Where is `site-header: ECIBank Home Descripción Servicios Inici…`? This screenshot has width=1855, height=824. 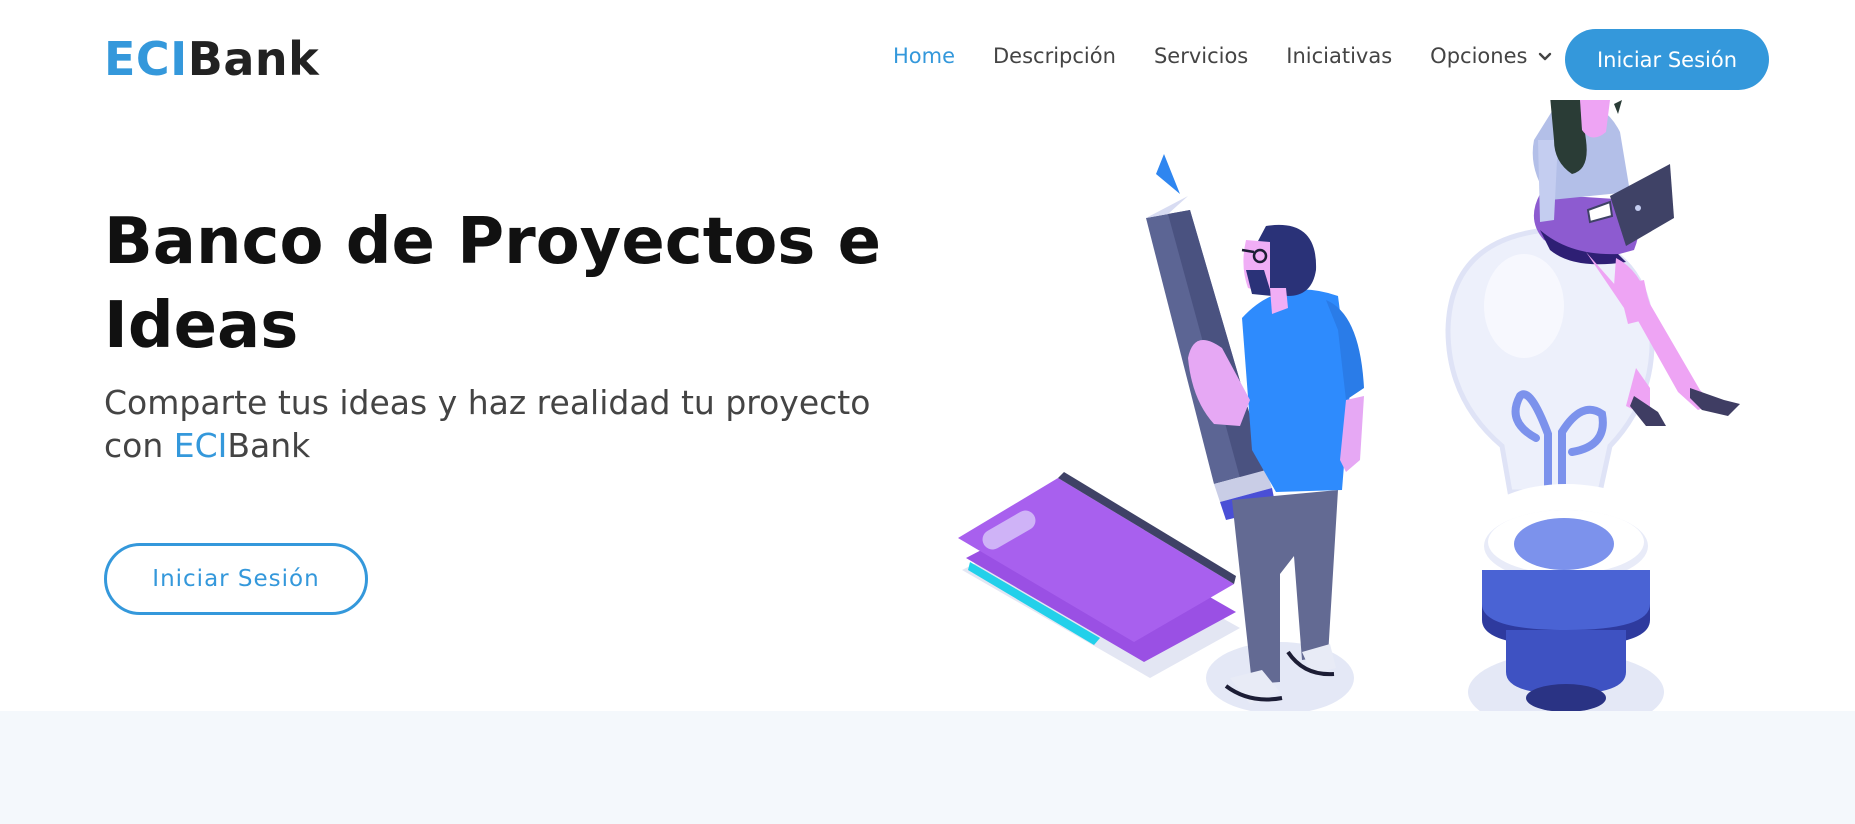
site-header: ECIBank Home Descripción Servicios Inici… is located at coordinates (927, 52).